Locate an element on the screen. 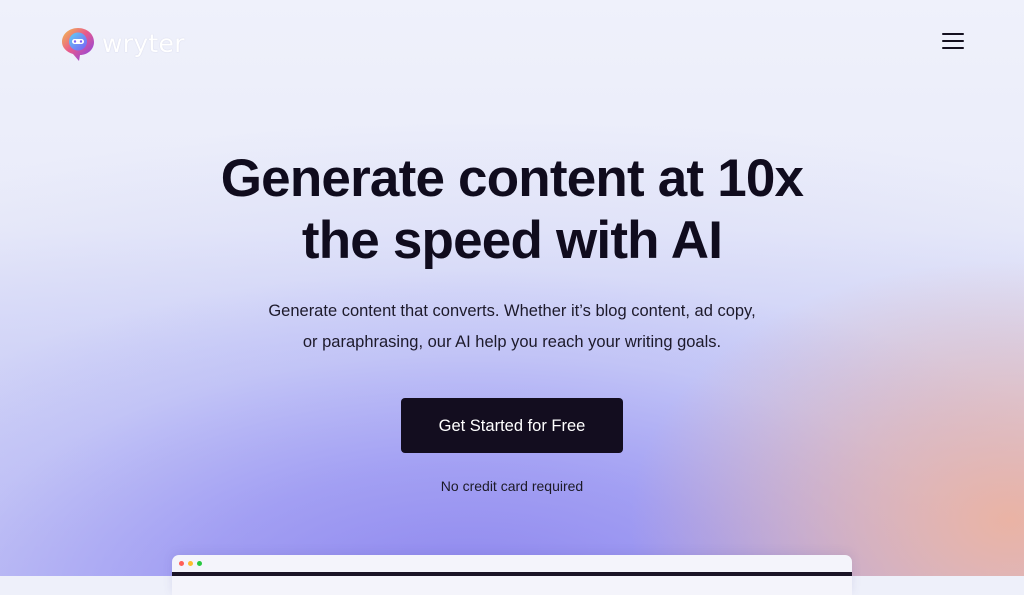  app-preview-window is located at coordinates (512, 575).